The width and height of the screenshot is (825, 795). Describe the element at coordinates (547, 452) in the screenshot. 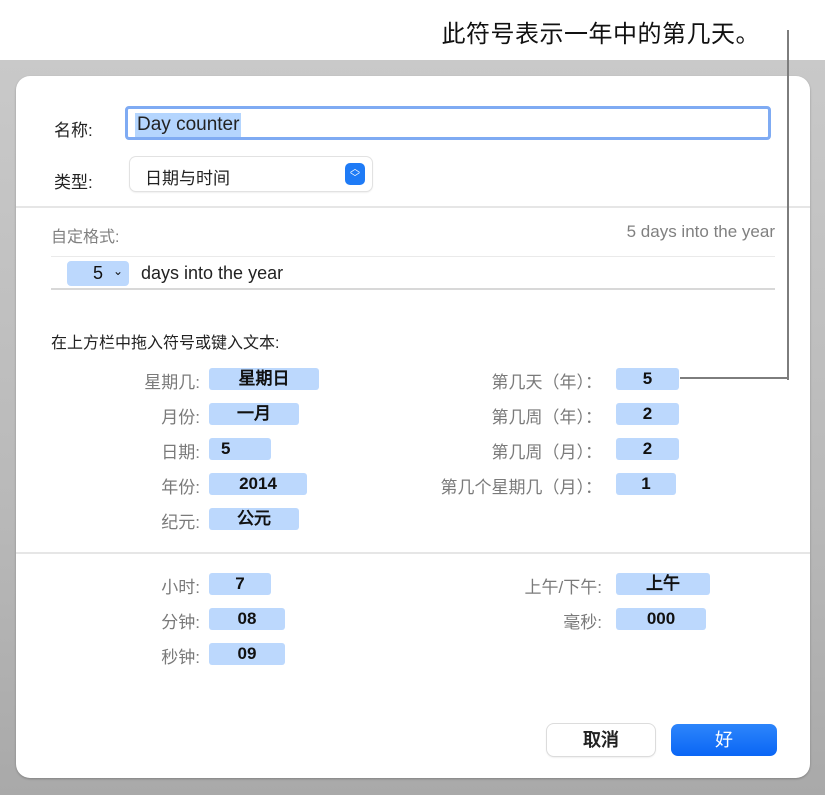

I see `week-of-month-label: 第几周（月）：` at that location.